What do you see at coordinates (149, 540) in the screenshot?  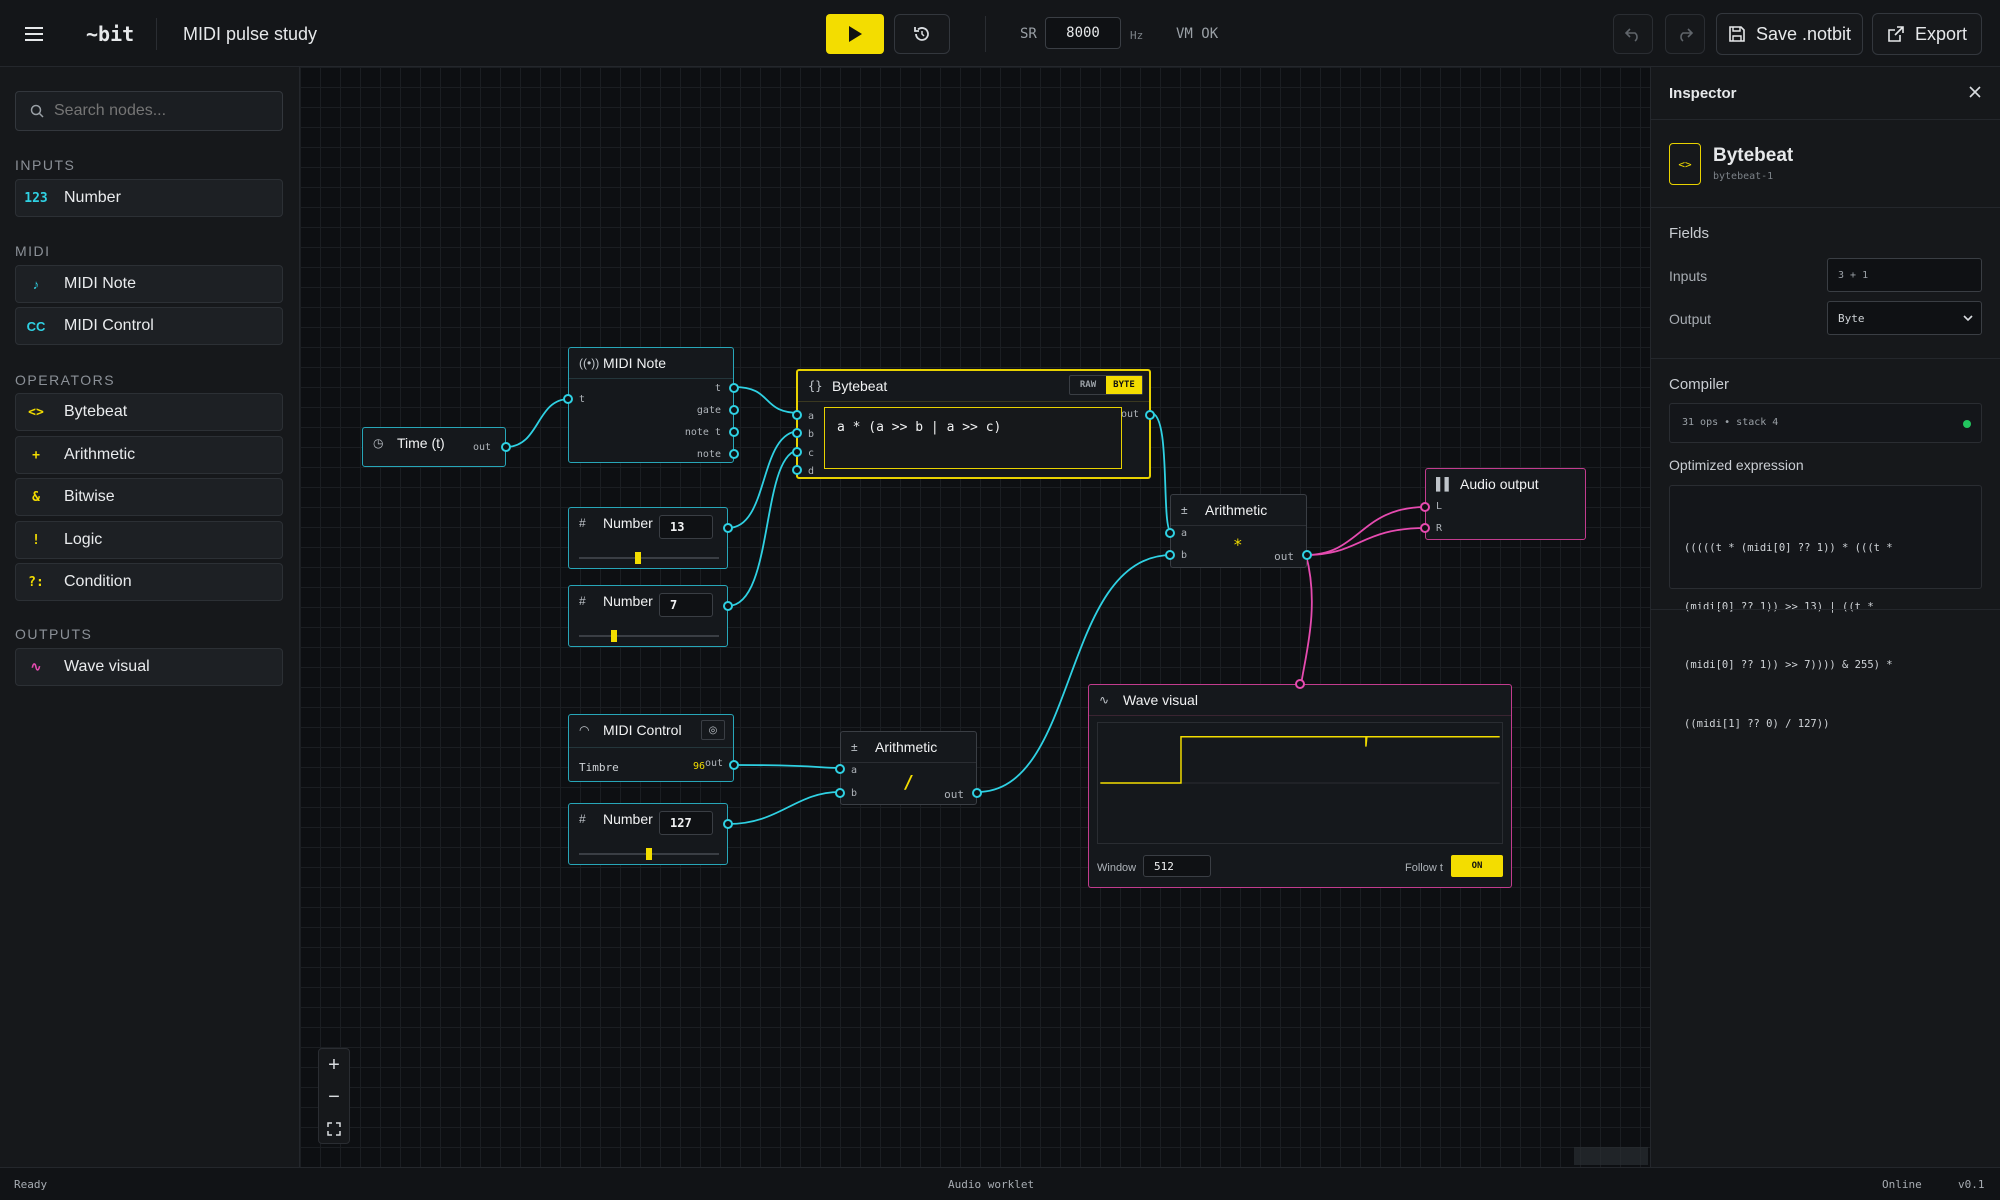 I see `palette-item-logic: ! Logic` at bounding box center [149, 540].